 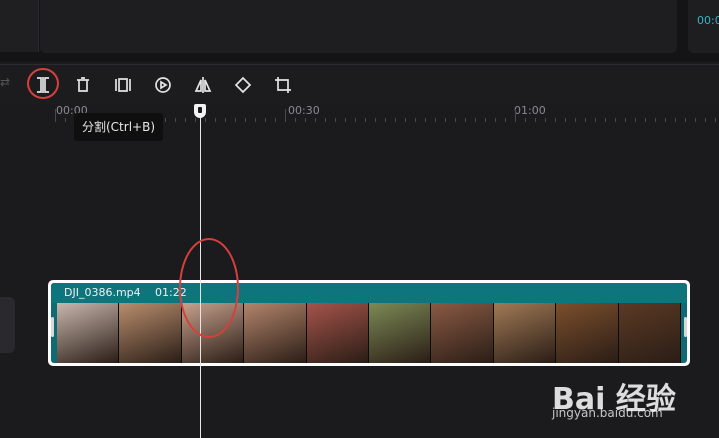 I want to click on mirror-button, so click(x=203, y=85).